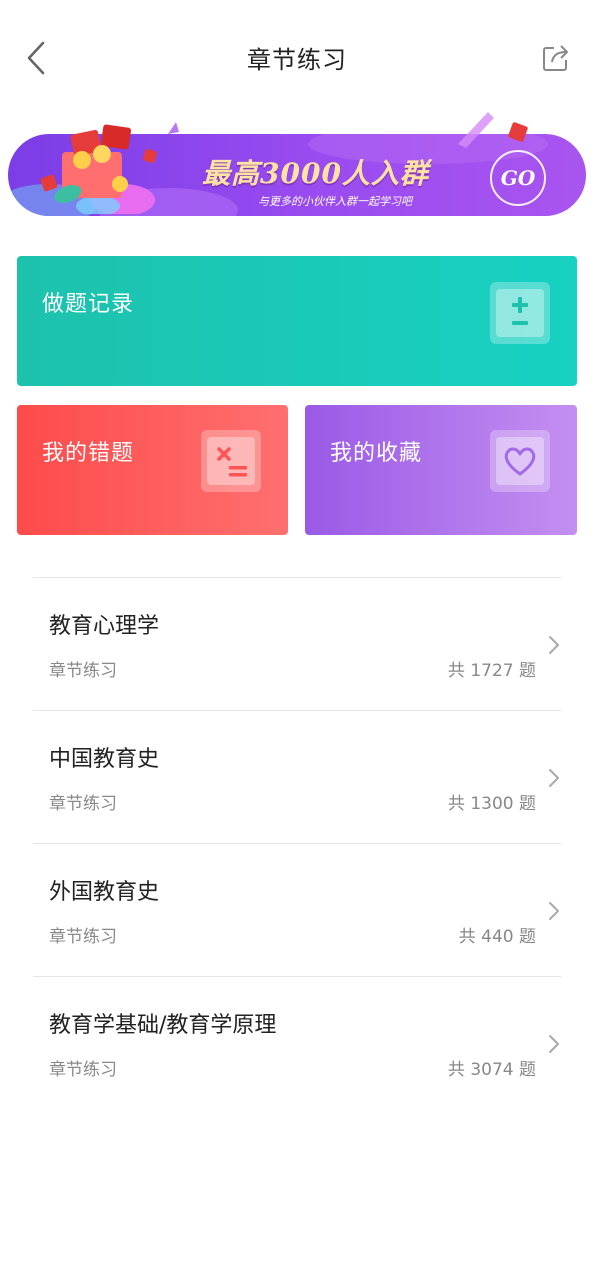 The height and width of the screenshot is (1280, 594). Describe the element at coordinates (163, 1025) in the screenshot. I see `subject-title: 教育学基础/教育学原理` at that location.